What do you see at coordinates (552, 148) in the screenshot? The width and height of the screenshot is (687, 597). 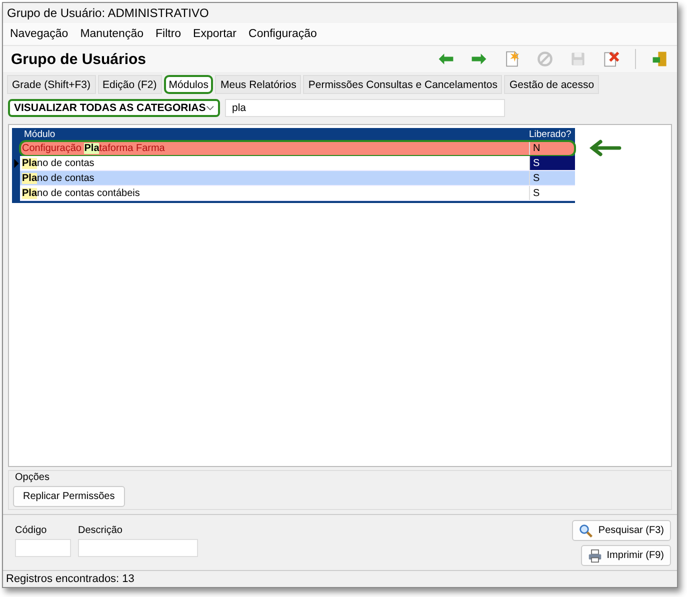 I see `table-cell: N` at bounding box center [552, 148].